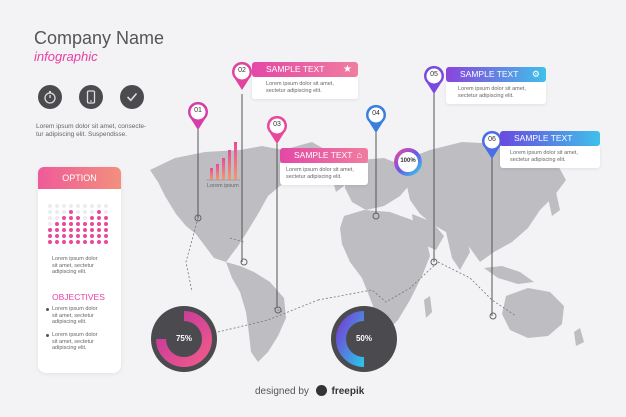  I want to click on map-pin-05: 05, so click(434, 82).